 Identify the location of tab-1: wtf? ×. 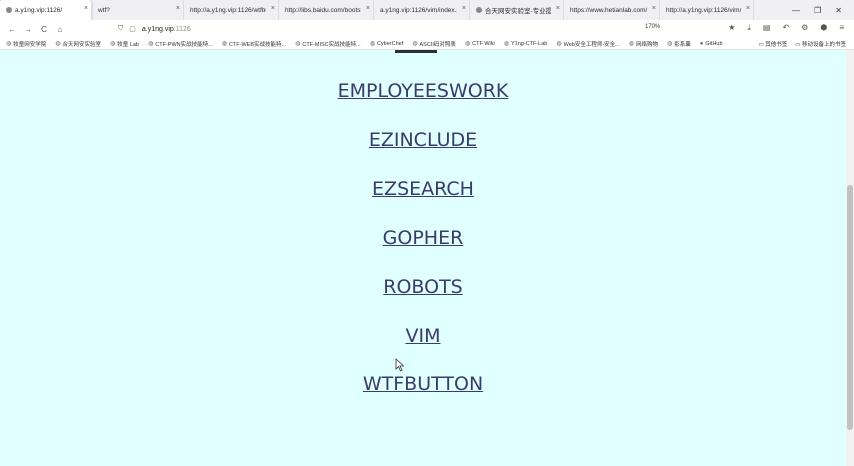
(138, 10).